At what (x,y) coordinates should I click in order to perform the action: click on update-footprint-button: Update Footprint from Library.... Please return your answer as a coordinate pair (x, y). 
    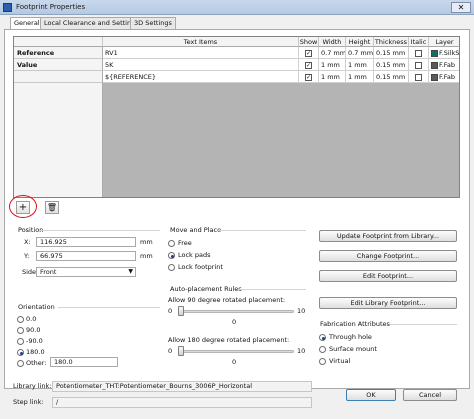
    Looking at the image, I should click on (388, 236).